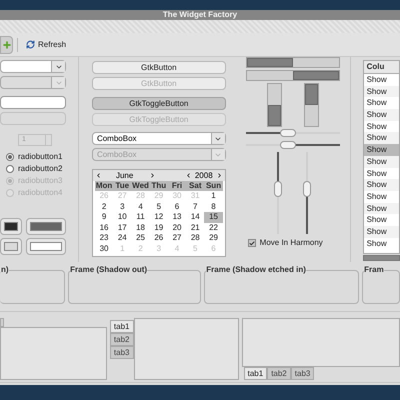 The width and height of the screenshot is (400, 400). What do you see at coordinates (104, 249) in the screenshot?
I see `calendar-day: 30` at bounding box center [104, 249].